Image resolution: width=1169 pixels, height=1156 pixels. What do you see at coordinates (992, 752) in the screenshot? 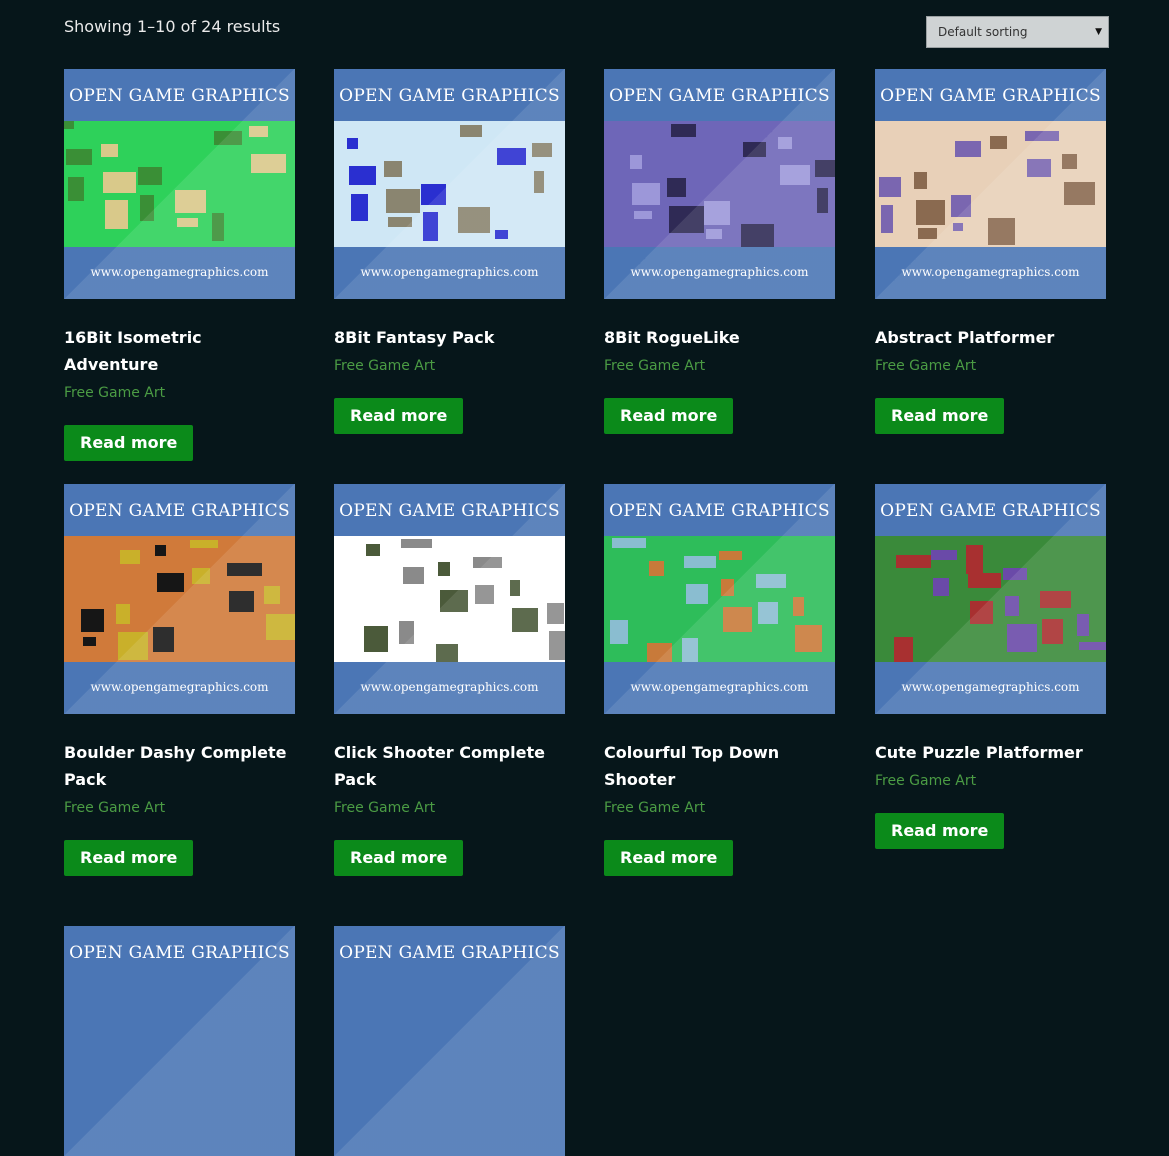
I see `product-title: Cute Puzzle Platformer` at bounding box center [992, 752].